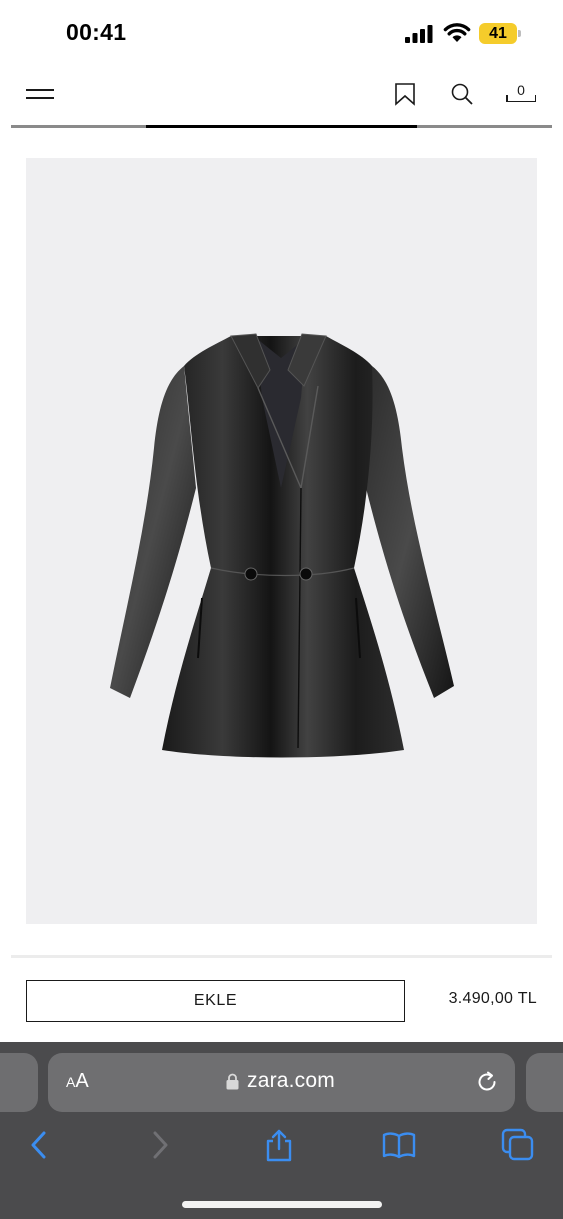 The height and width of the screenshot is (1219, 563). What do you see at coordinates (518, 1145) in the screenshot?
I see `tabs-icon` at bounding box center [518, 1145].